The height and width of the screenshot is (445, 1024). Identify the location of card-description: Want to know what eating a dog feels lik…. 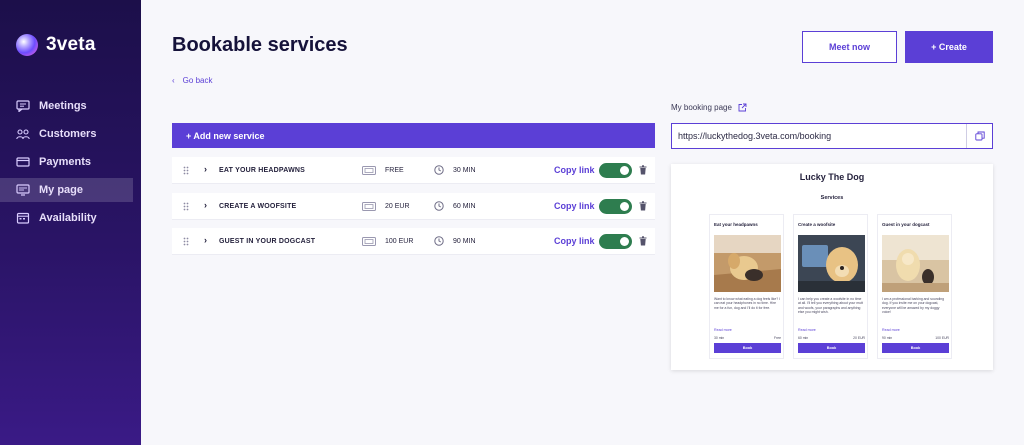
(747, 303).